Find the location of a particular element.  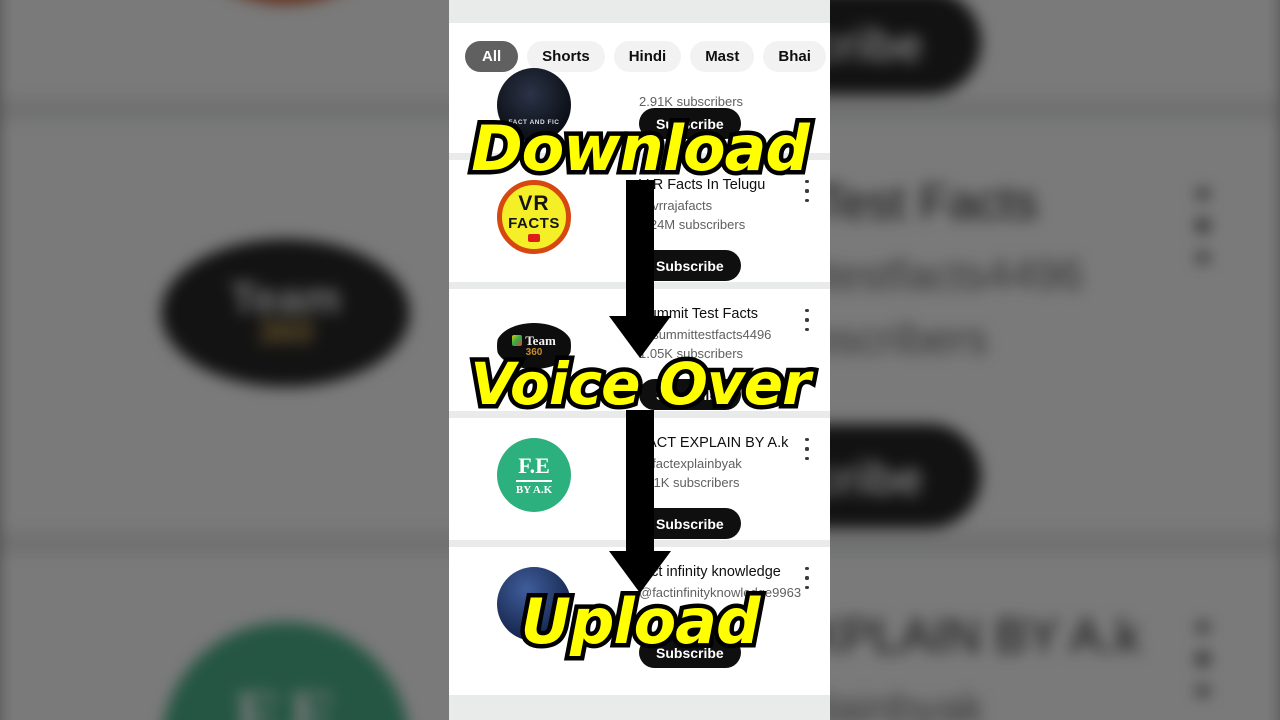

channel-avatar: F.E BY A.K is located at coordinates (534, 475).